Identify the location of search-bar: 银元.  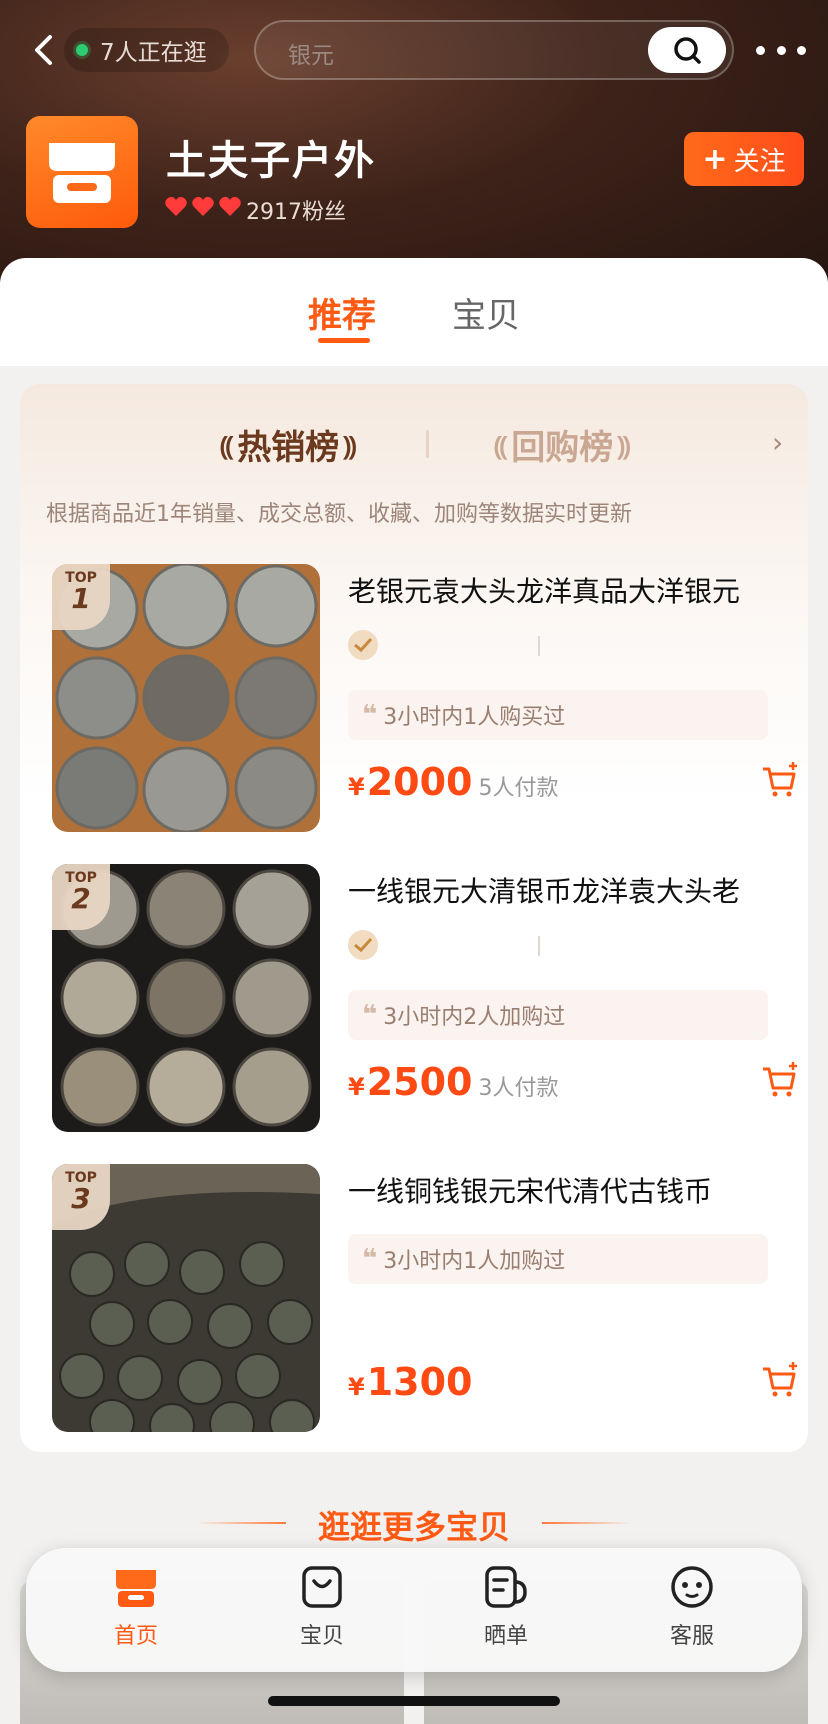
(494, 50).